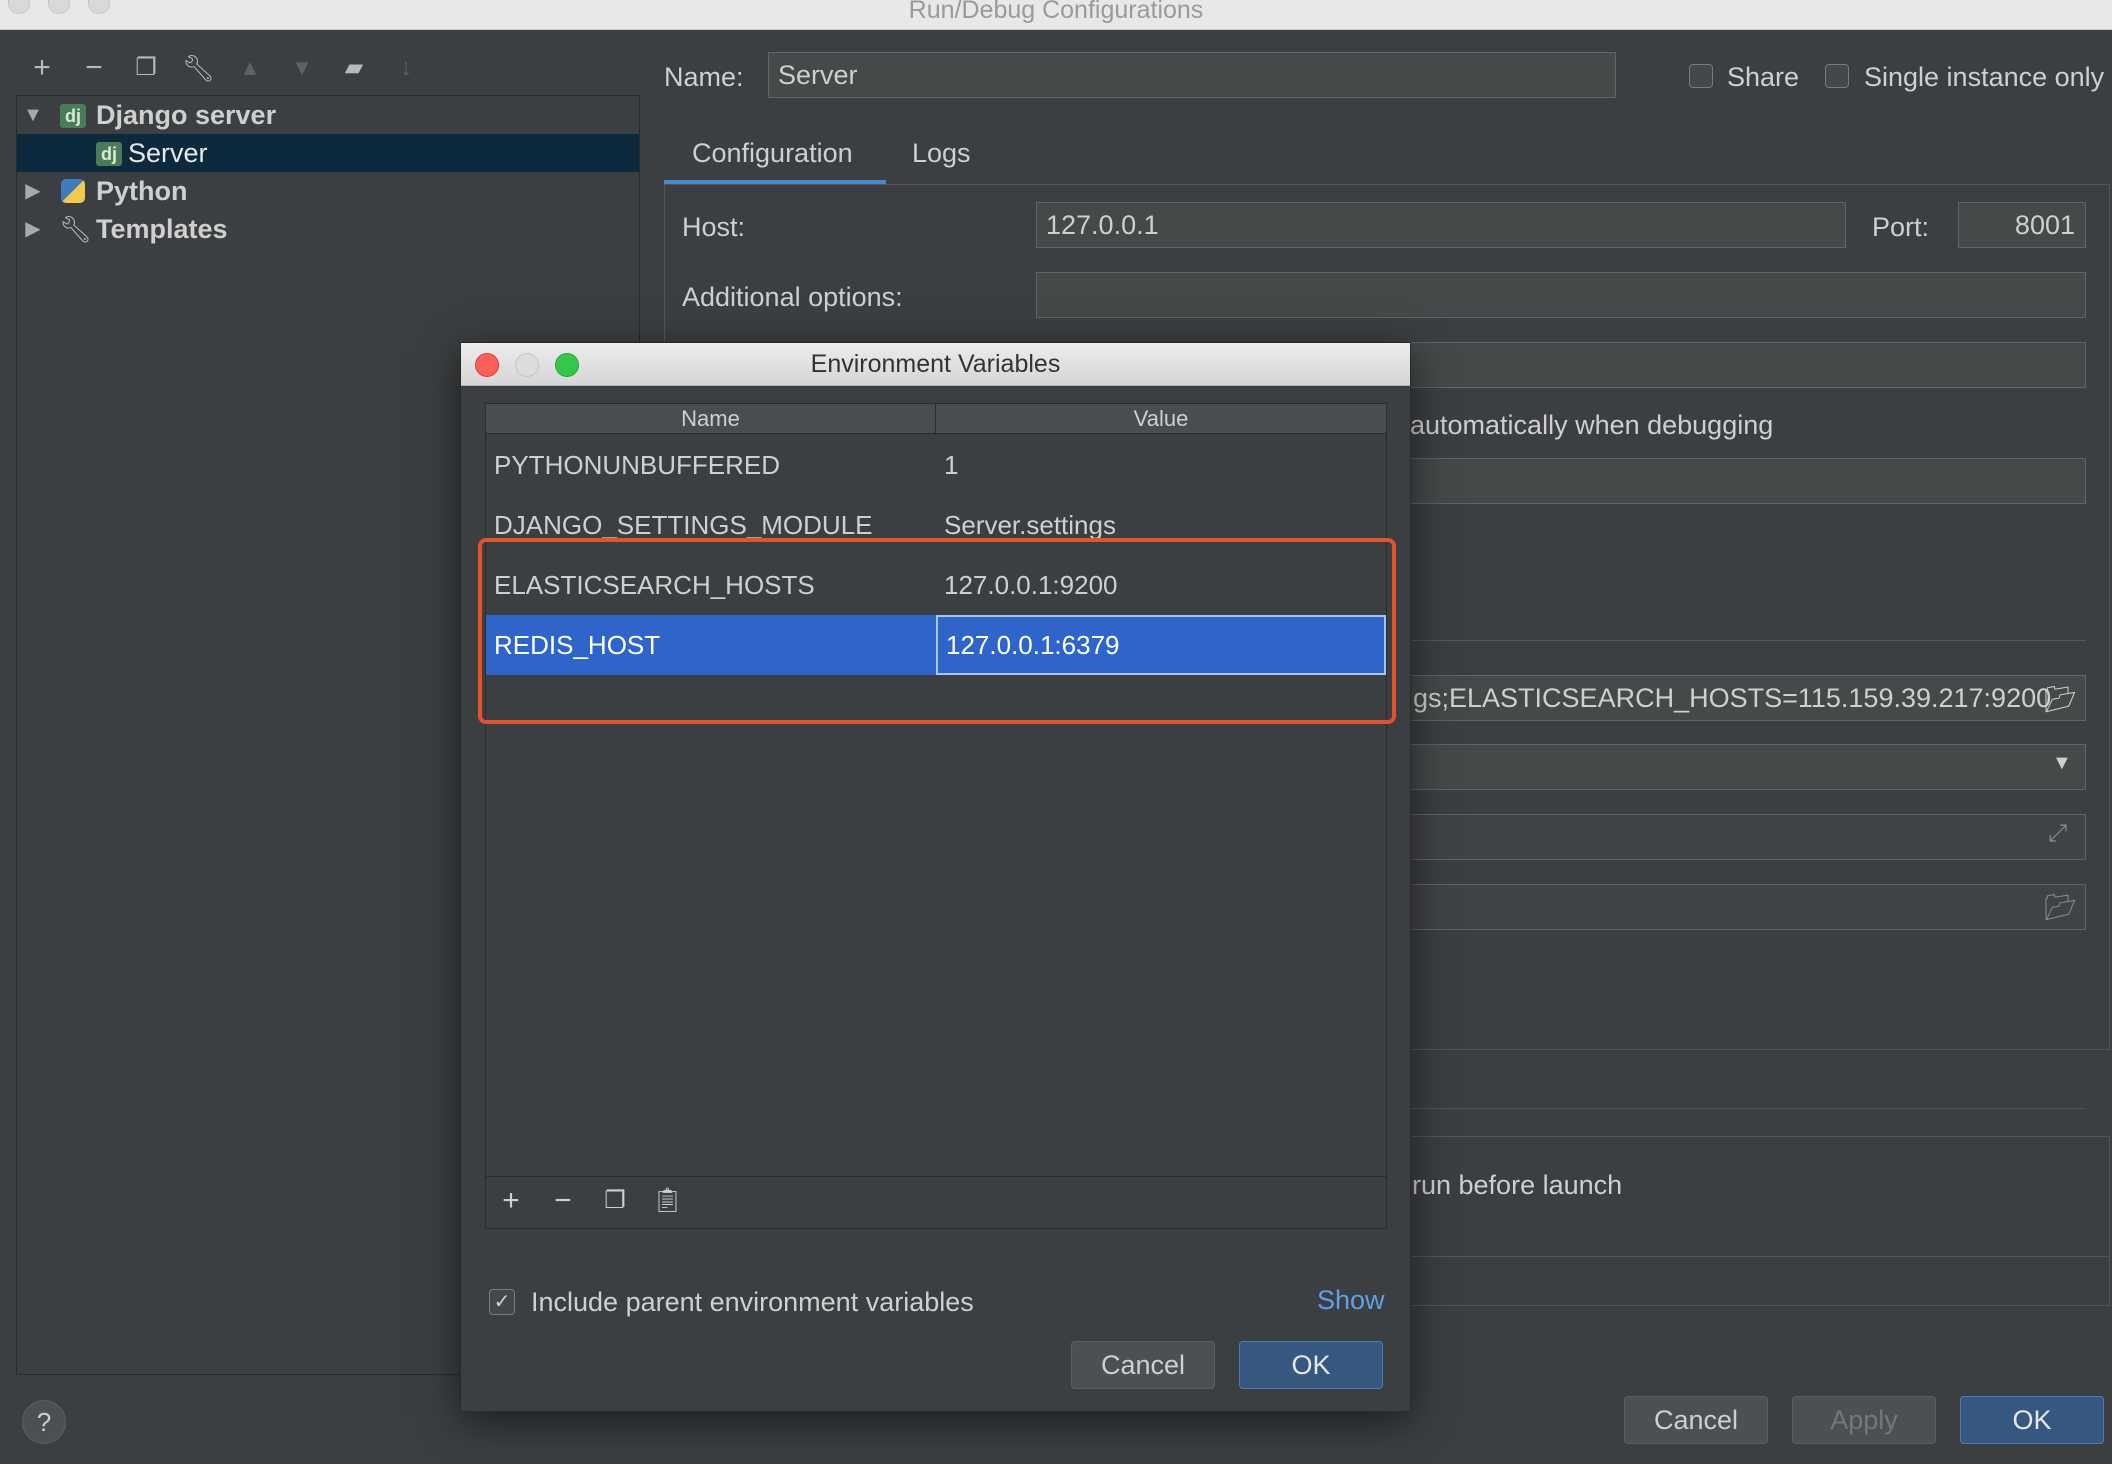 The image size is (2112, 1464). Describe the element at coordinates (1056, 12) in the screenshot. I see `window-title: Run/Debug Configurations` at that location.